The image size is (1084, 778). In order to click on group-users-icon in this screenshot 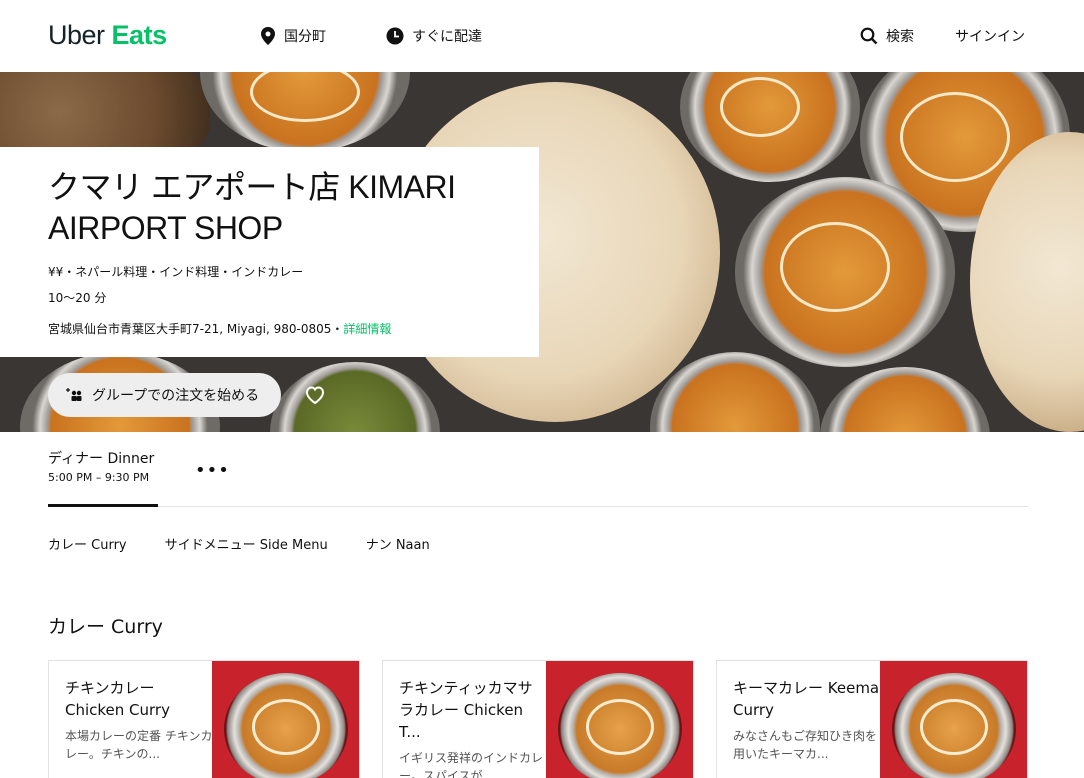, I will do `click(74, 394)`.